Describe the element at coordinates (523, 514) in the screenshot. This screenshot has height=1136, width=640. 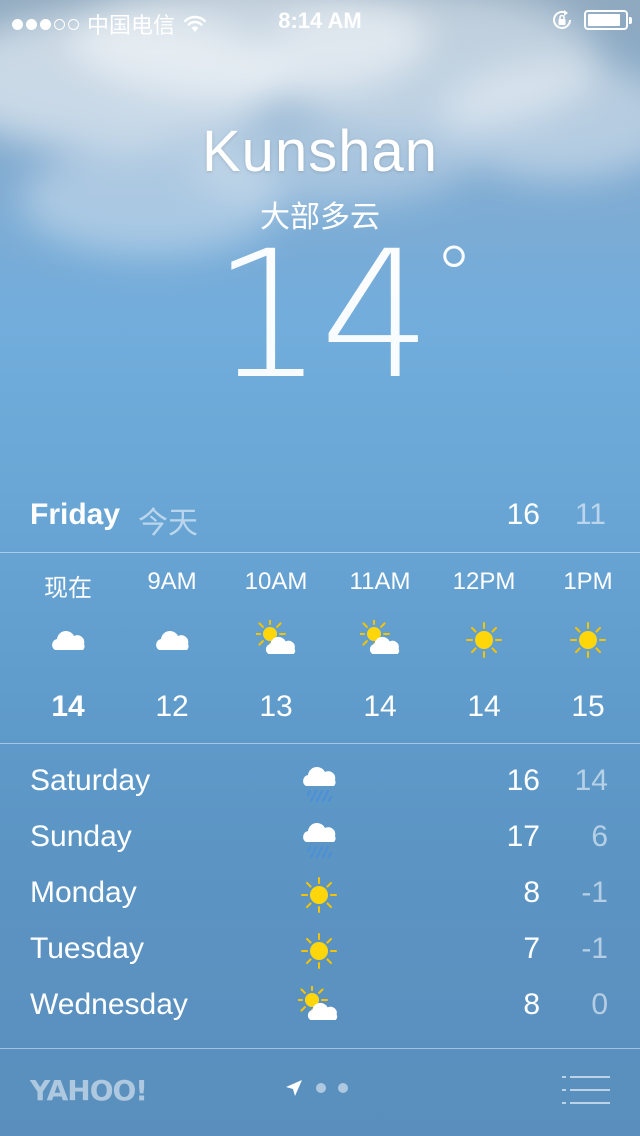
I see `today-high: 16` at that location.